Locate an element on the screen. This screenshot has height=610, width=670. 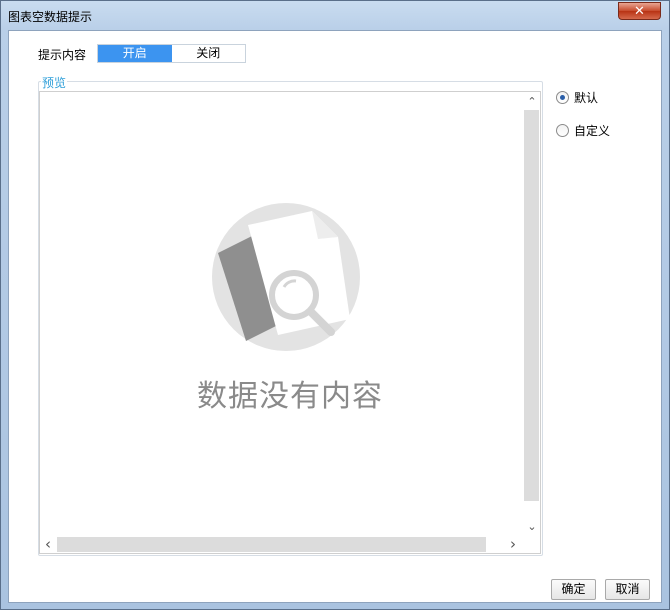
prompt-toggle: 开启 关闭 is located at coordinates (171, 53).